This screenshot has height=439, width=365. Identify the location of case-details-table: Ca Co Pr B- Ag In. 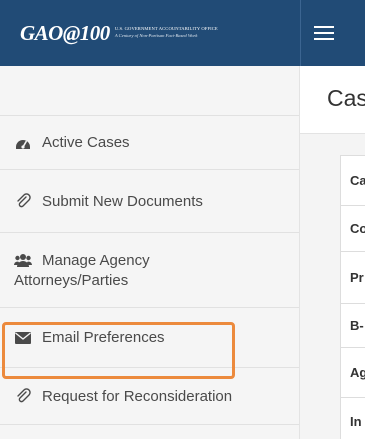
(352, 297).